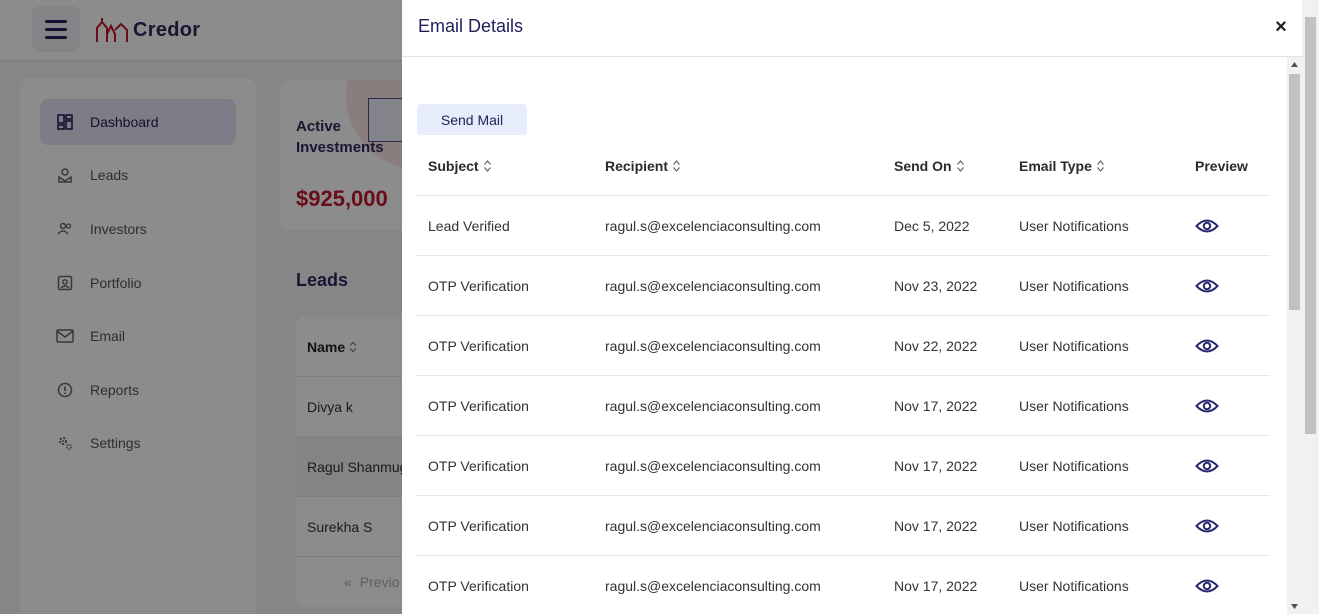 This screenshot has width=1319, height=614. I want to click on column-header-preview: Preview, so click(1221, 165).